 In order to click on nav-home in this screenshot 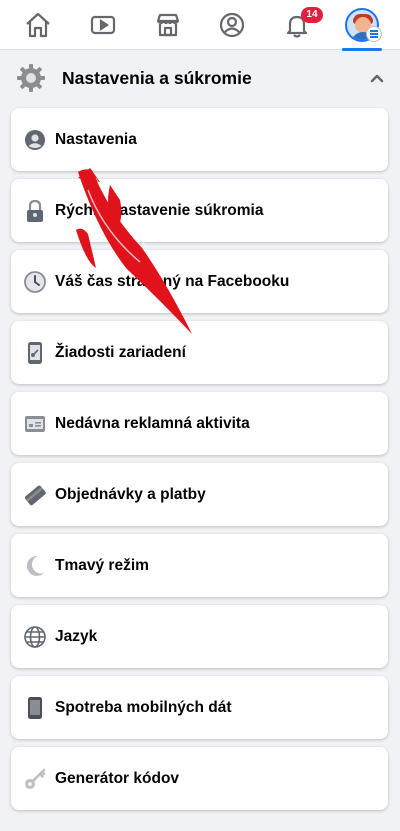, I will do `click(38, 25)`.